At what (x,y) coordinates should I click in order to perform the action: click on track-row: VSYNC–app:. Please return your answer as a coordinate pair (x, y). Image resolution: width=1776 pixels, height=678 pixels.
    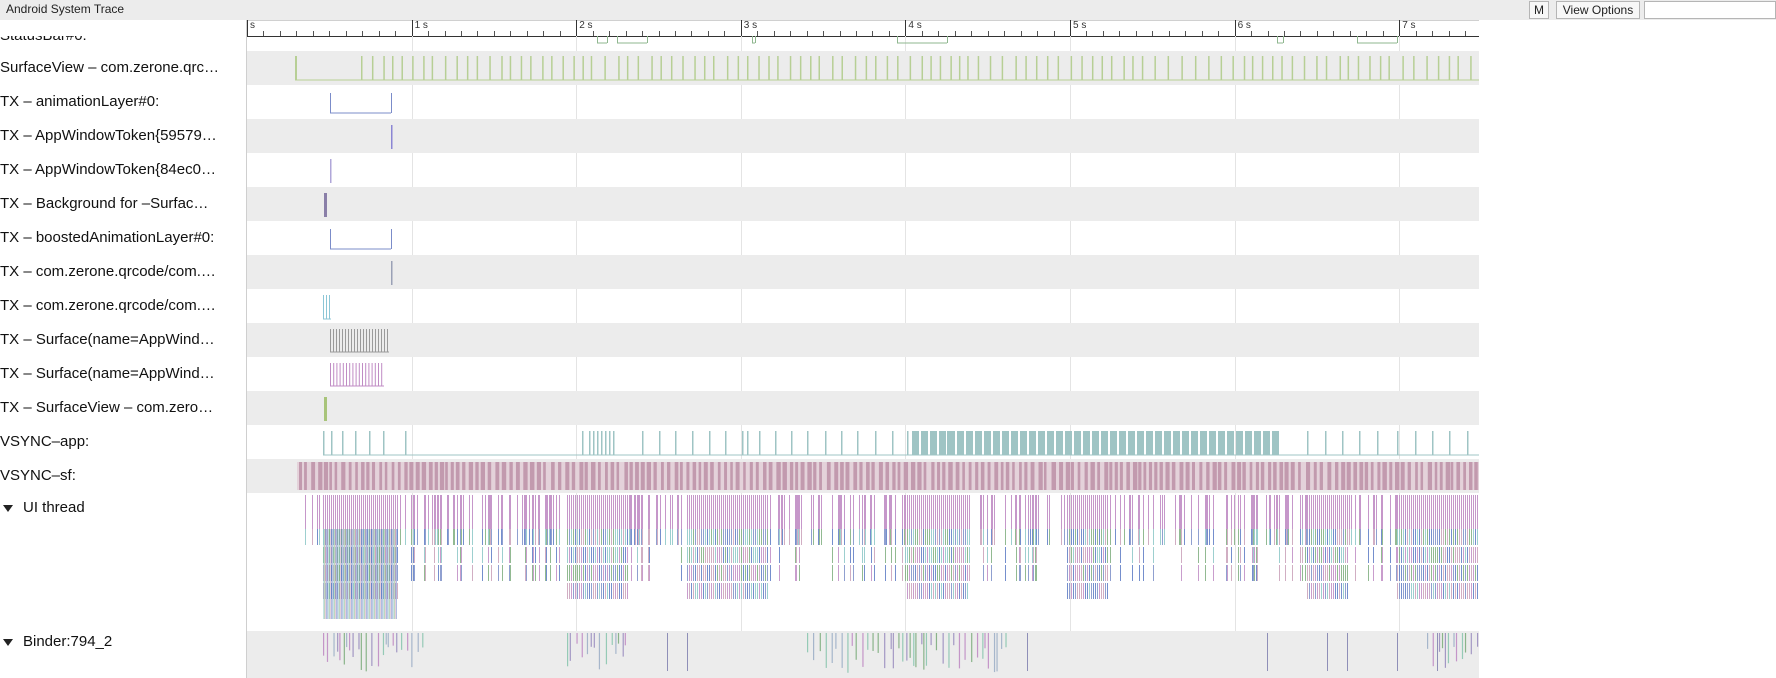
    Looking at the image, I should click on (739, 442).